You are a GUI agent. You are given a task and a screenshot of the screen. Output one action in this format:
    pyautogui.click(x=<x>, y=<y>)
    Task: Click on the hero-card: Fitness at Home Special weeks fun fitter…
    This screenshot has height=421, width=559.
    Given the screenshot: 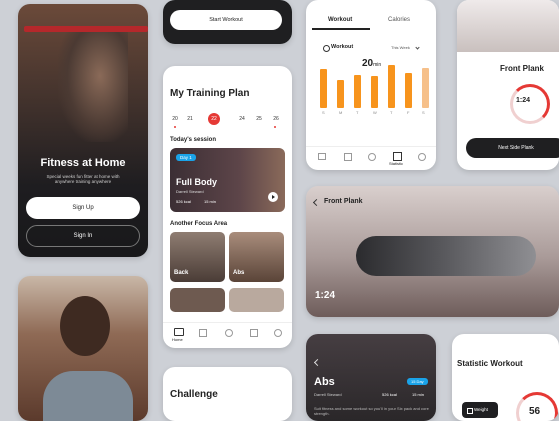 What is the action you would take?
    pyautogui.click(x=83, y=130)
    